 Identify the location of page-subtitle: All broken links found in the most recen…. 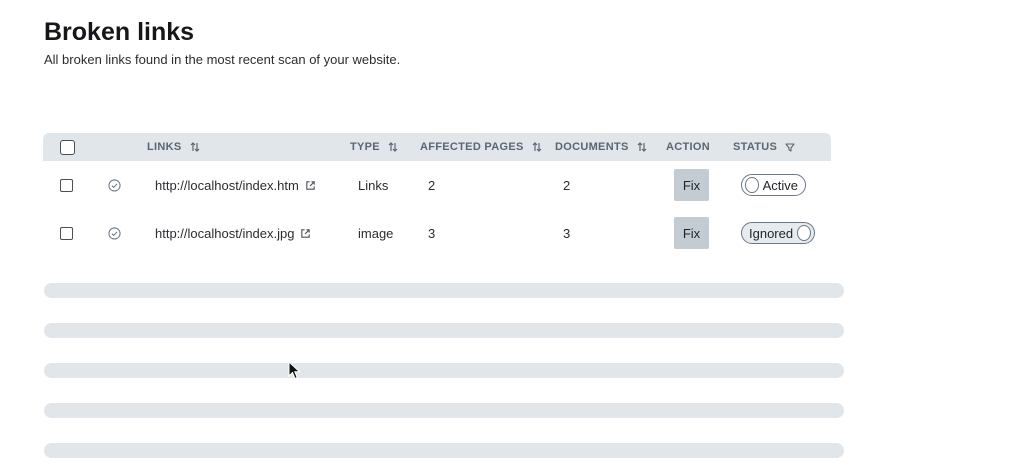
(222, 59).